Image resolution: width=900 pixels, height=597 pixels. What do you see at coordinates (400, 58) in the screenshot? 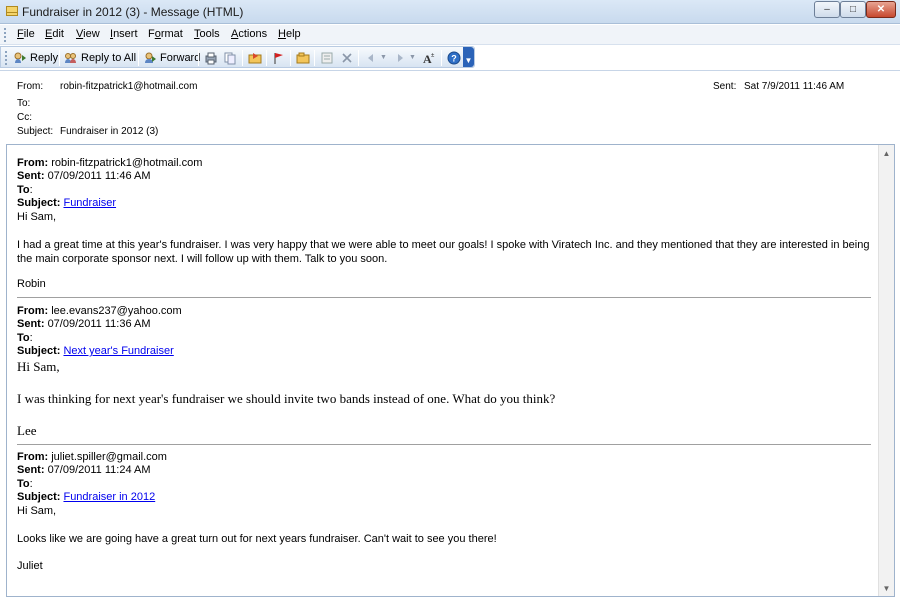
I see `next-item-icon` at bounding box center [400, 58].